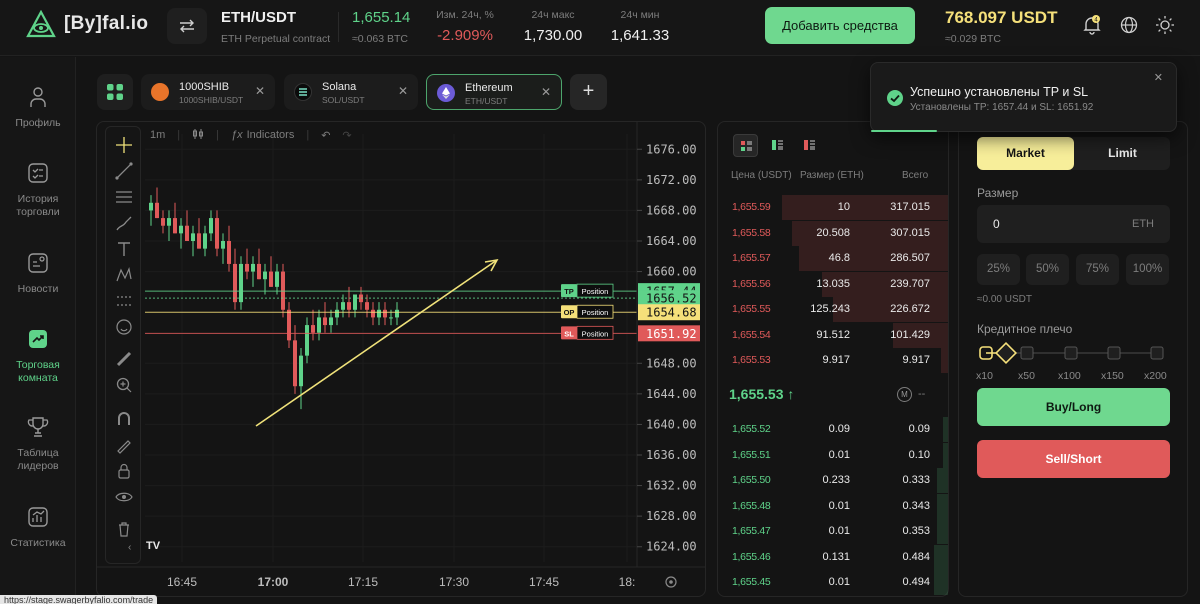 The image size is (1200, 604). Describe the element at coordinates (124, 275) in the screenshot. I see `pattern-tool-icon` at that location.